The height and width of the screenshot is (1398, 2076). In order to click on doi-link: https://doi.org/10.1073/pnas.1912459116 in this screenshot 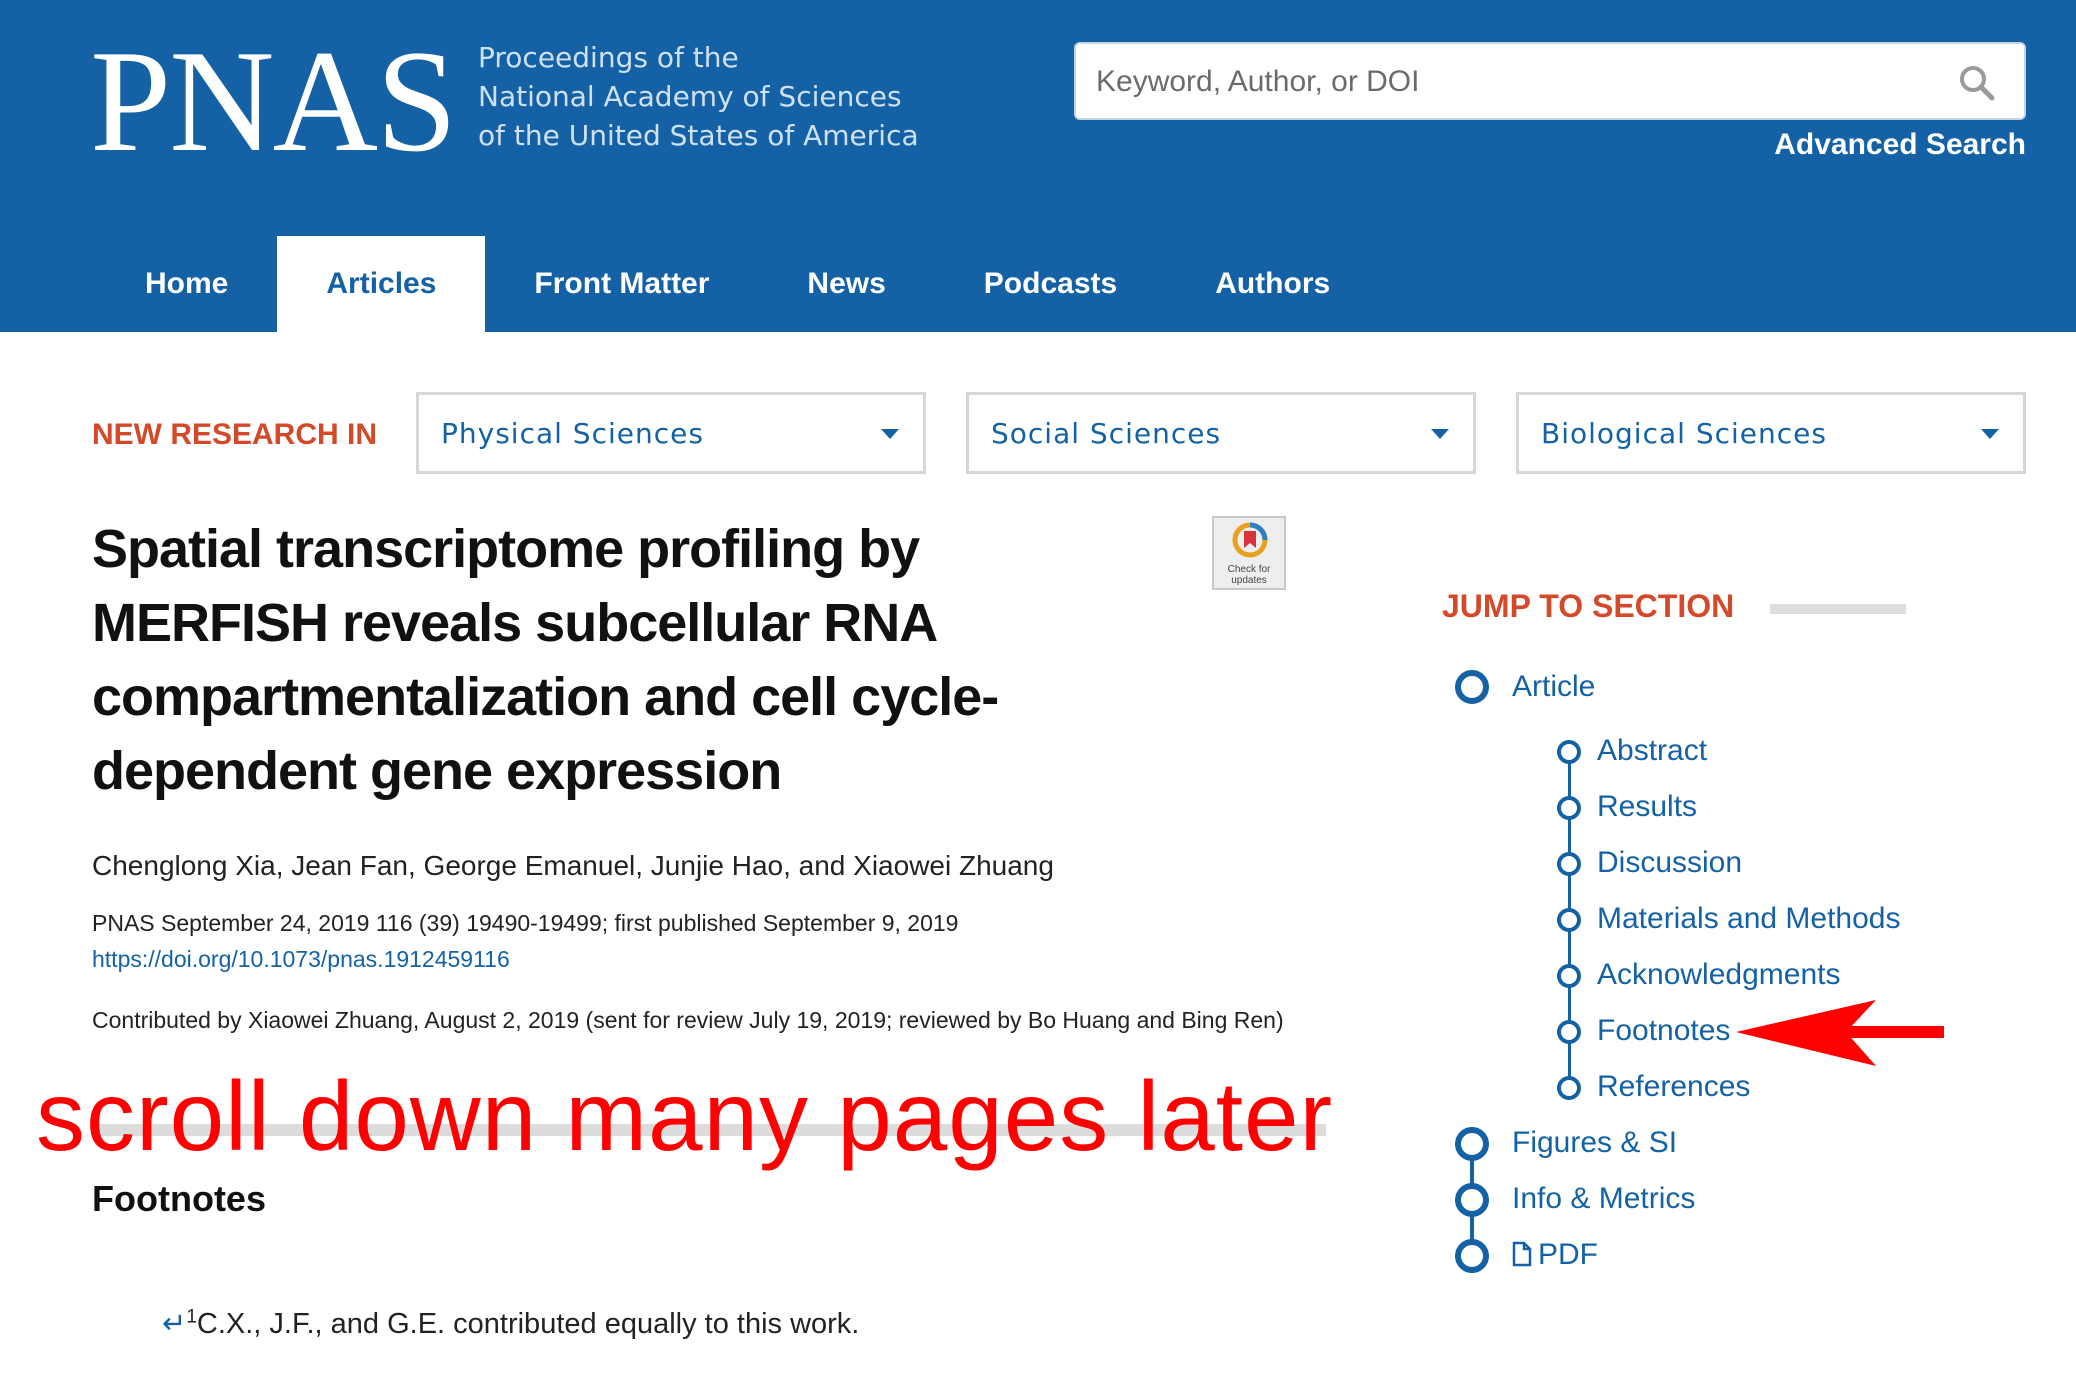, I will do `click(301, 959)`.